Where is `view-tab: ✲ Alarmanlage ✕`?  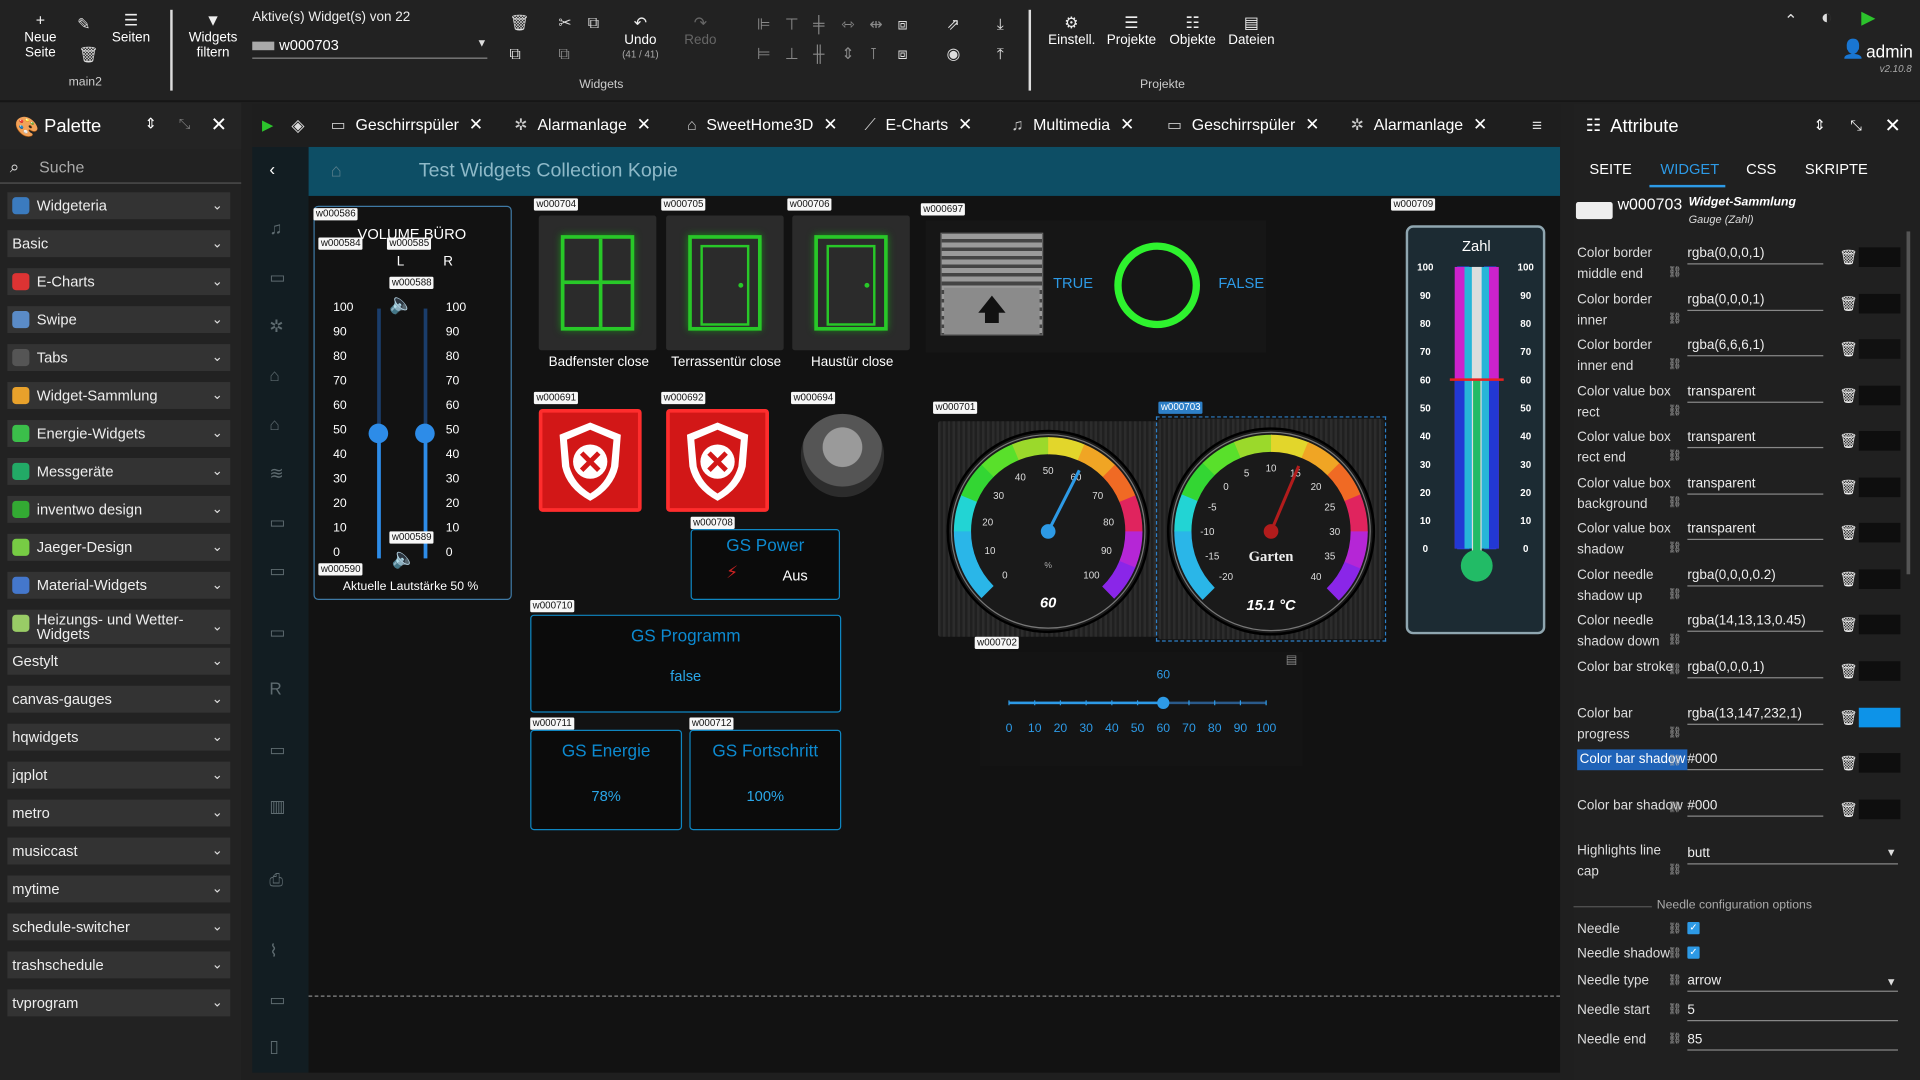
view-tab: ✲ Alarmanlage ✕ is located at coordinates (1419, 124).